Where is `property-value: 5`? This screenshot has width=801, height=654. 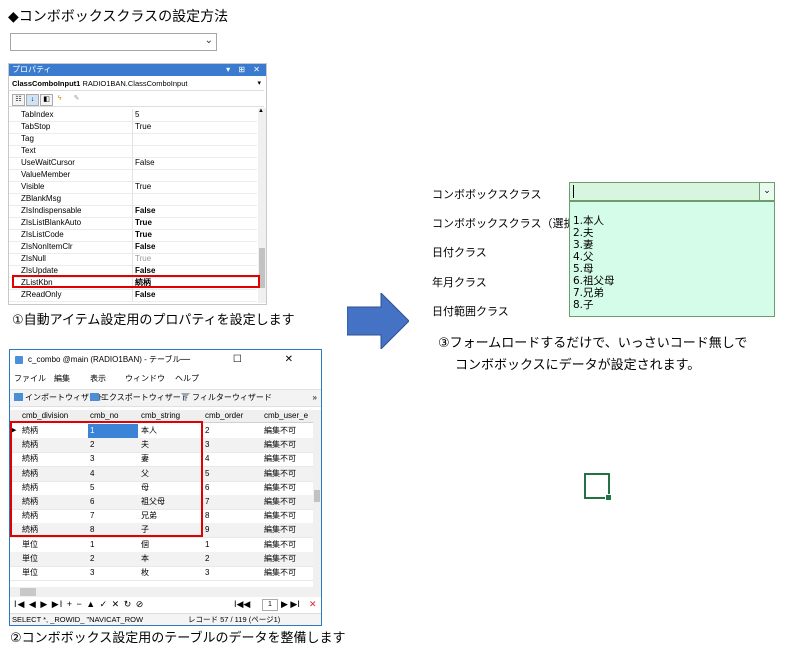
property-value: 5 is located at coordinates (137, 115).